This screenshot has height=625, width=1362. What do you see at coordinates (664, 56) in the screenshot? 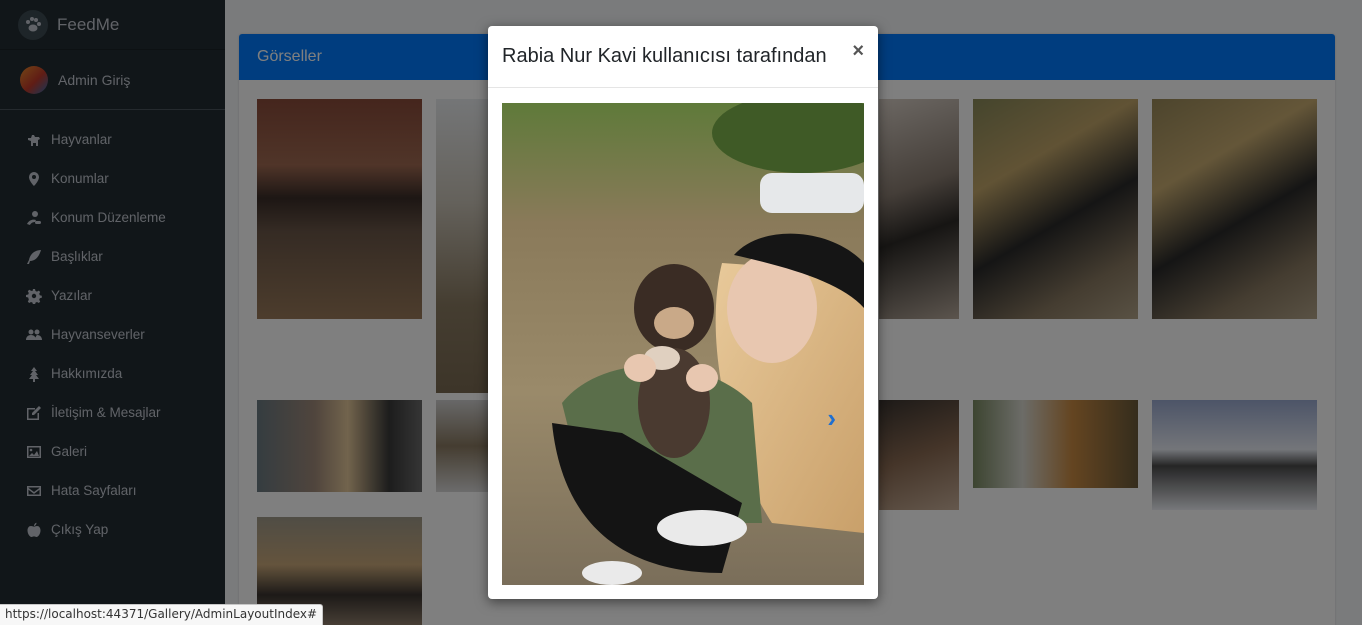
I see `modal-title: Rabia Nur Kavi kullanıcısı tarafından` at bounding box center [664, 56].